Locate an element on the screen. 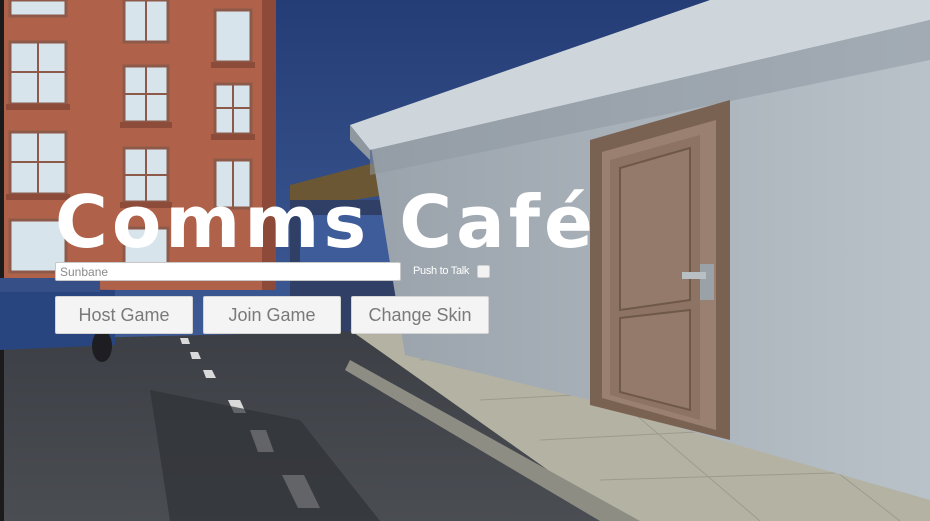 The image size is (930, 521). host-game-button: Host Game is located at coordinates (124, 315).